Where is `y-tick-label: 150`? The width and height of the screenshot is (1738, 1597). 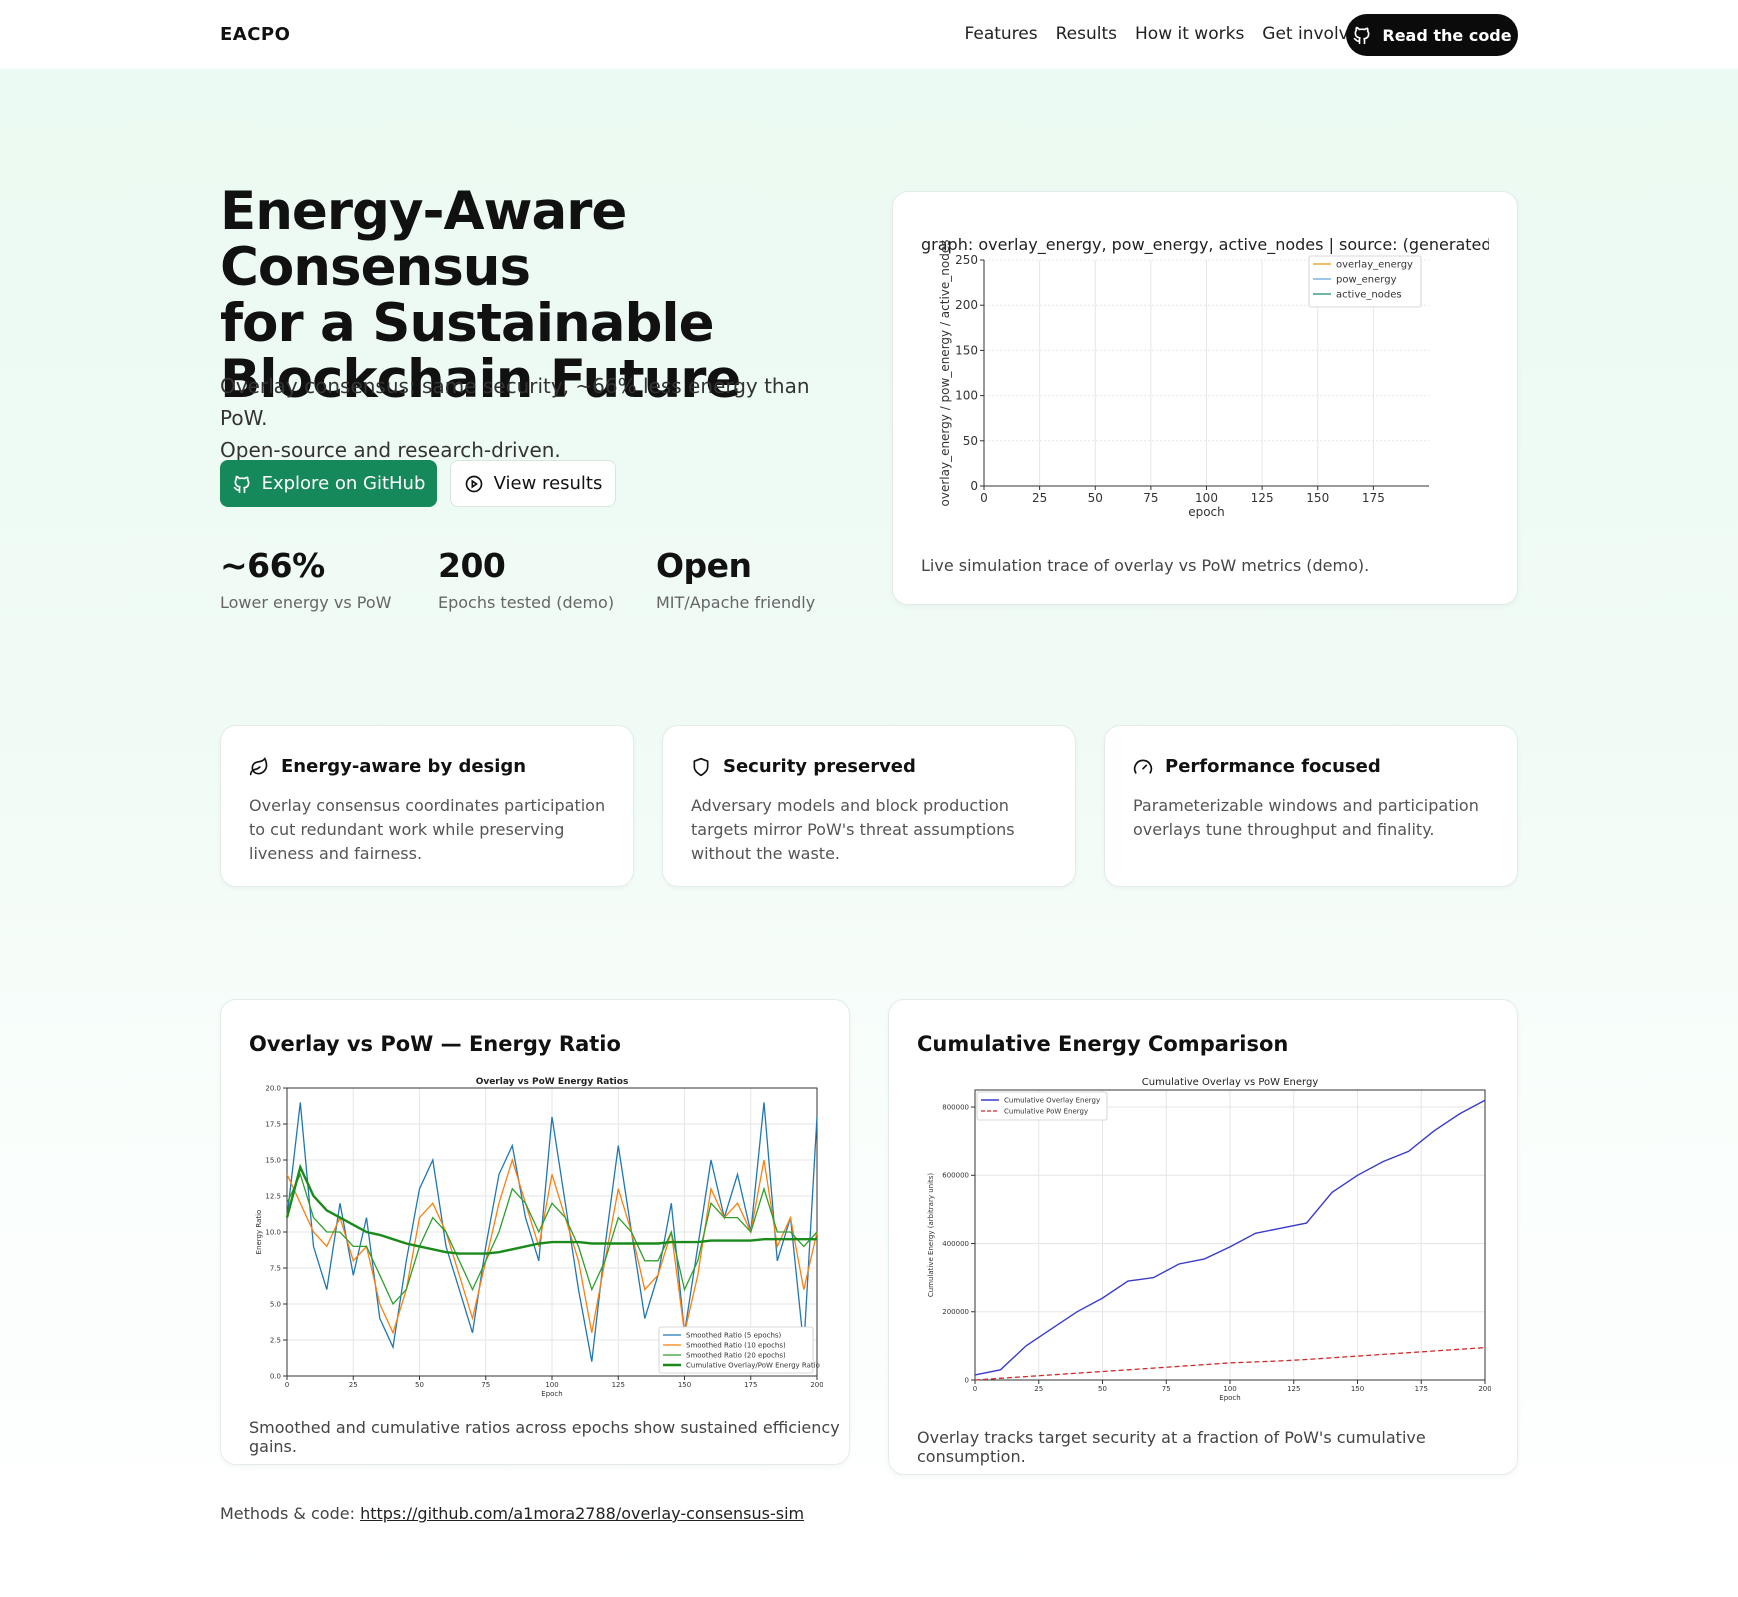 y-tick-label: 150 is located at coordinates (966, 350).